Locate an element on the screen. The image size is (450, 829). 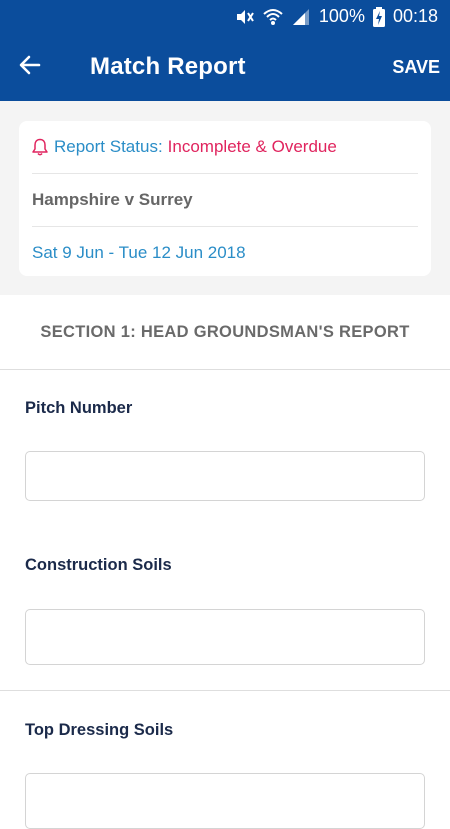
save-button: SAVE is located at coordinates (416, 67).